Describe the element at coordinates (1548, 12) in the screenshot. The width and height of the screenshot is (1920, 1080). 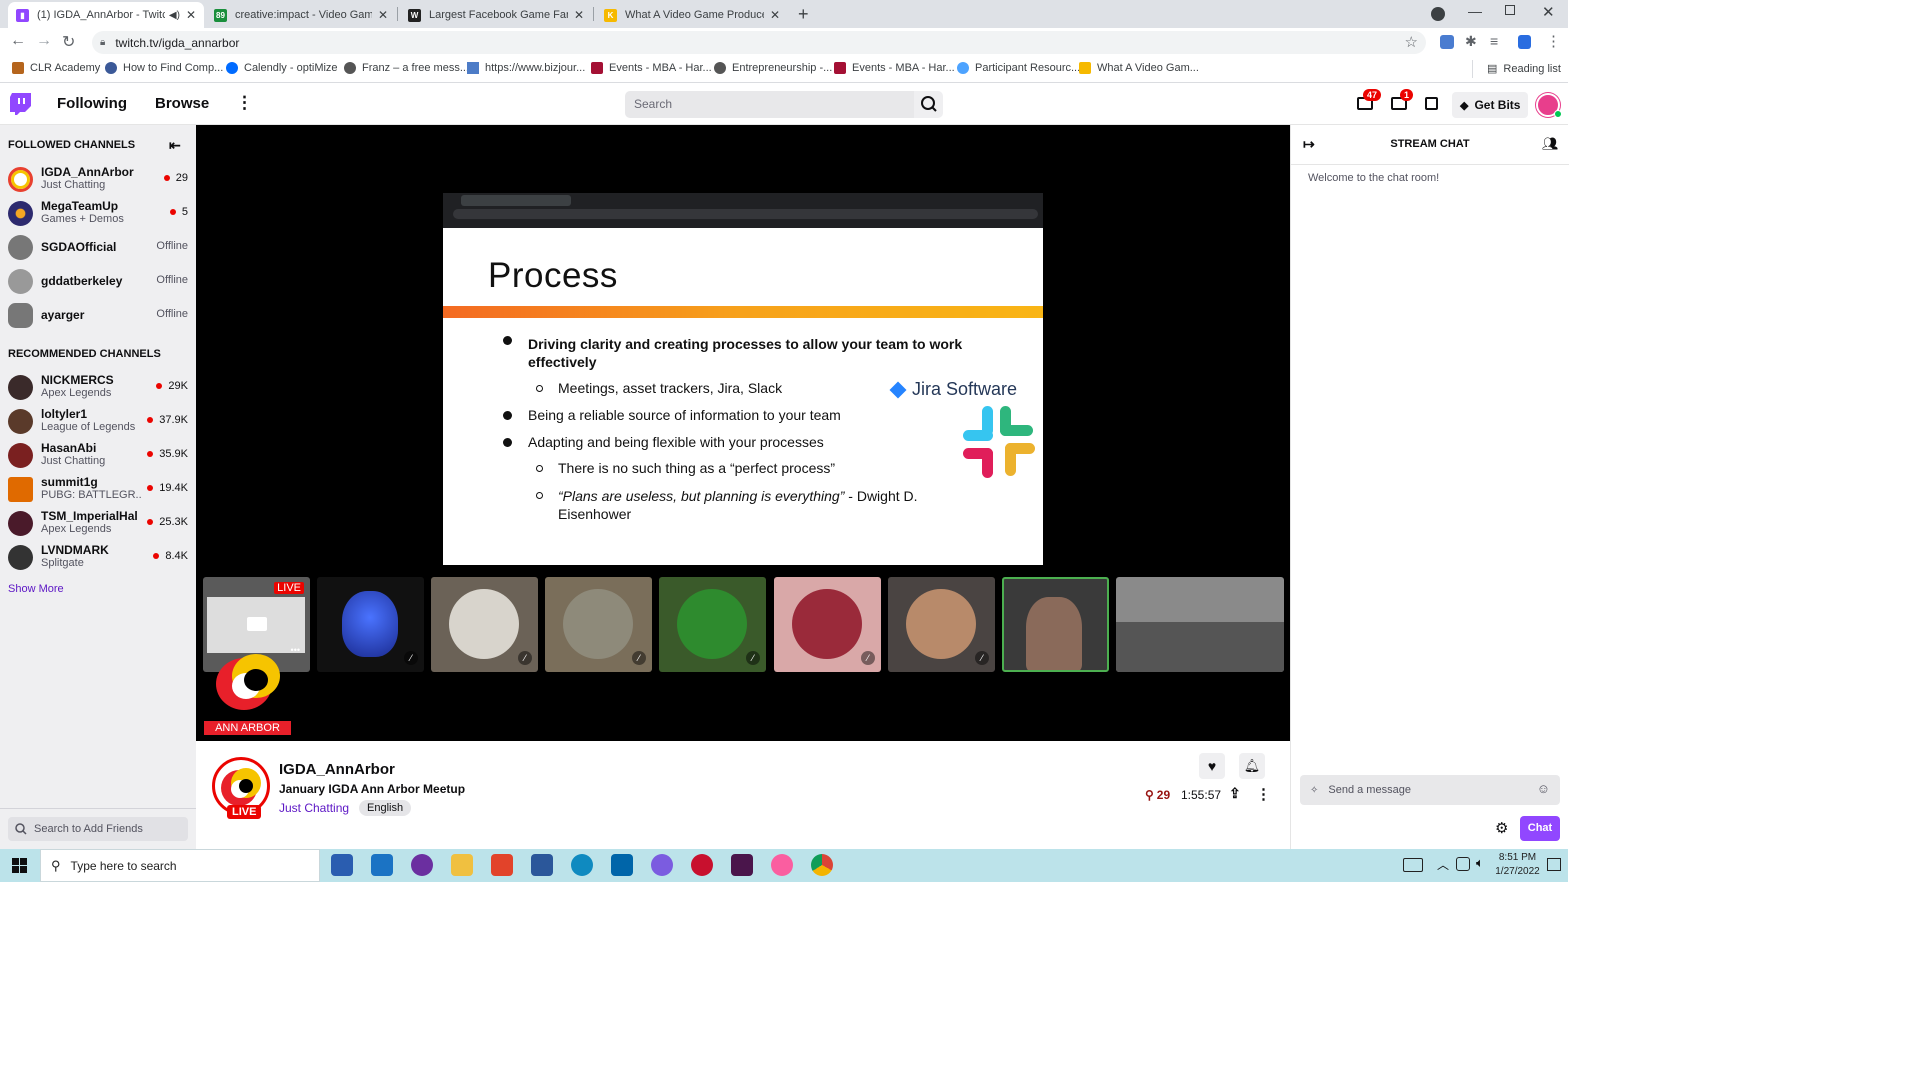
I see `window-close-icon: ✕` at that location.